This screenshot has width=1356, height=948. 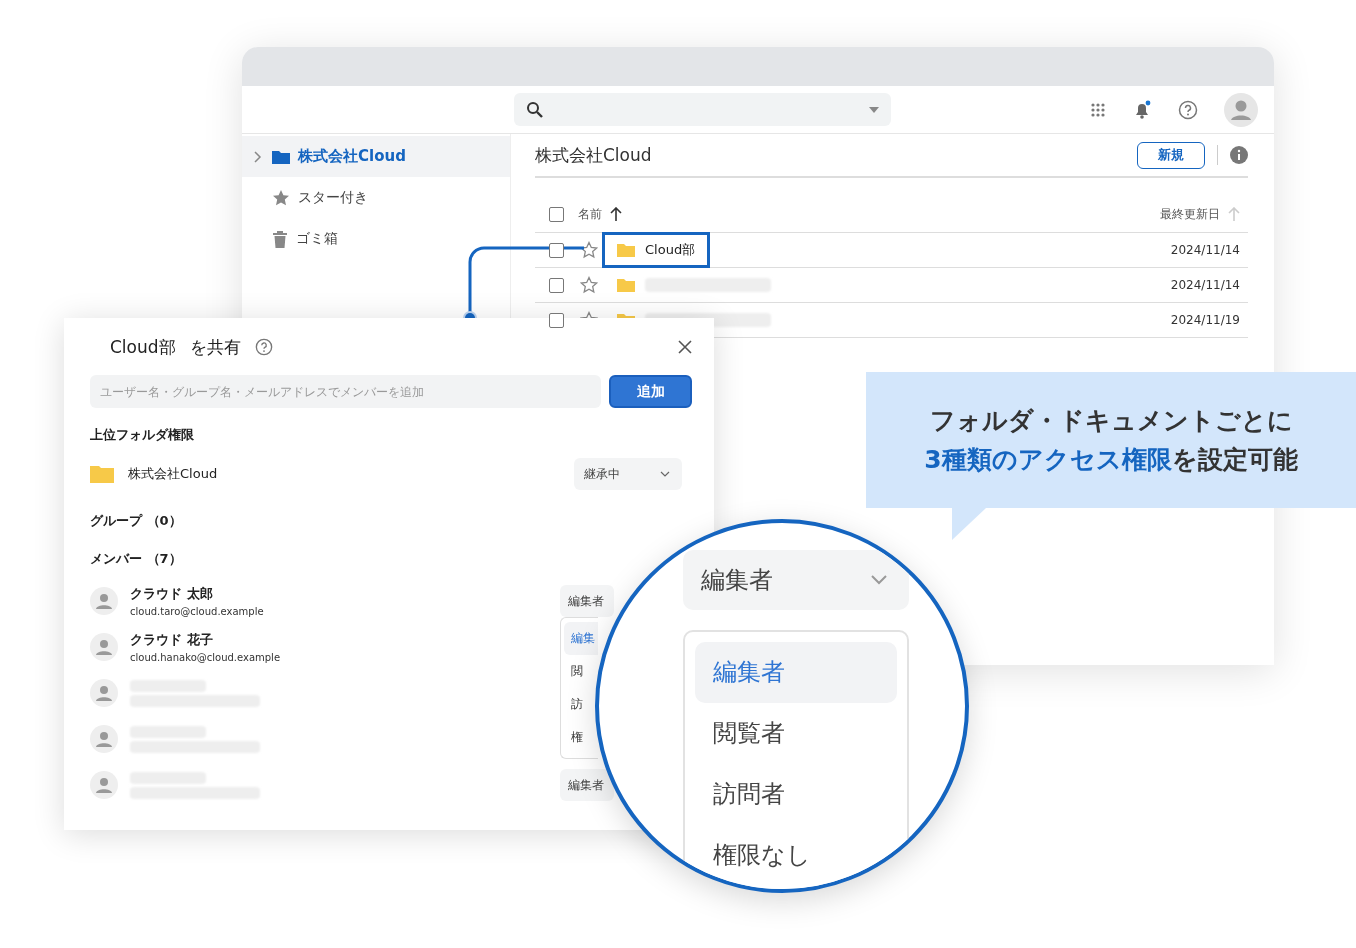 I want to click on sort-up-icon, so click(x=616, y=214).